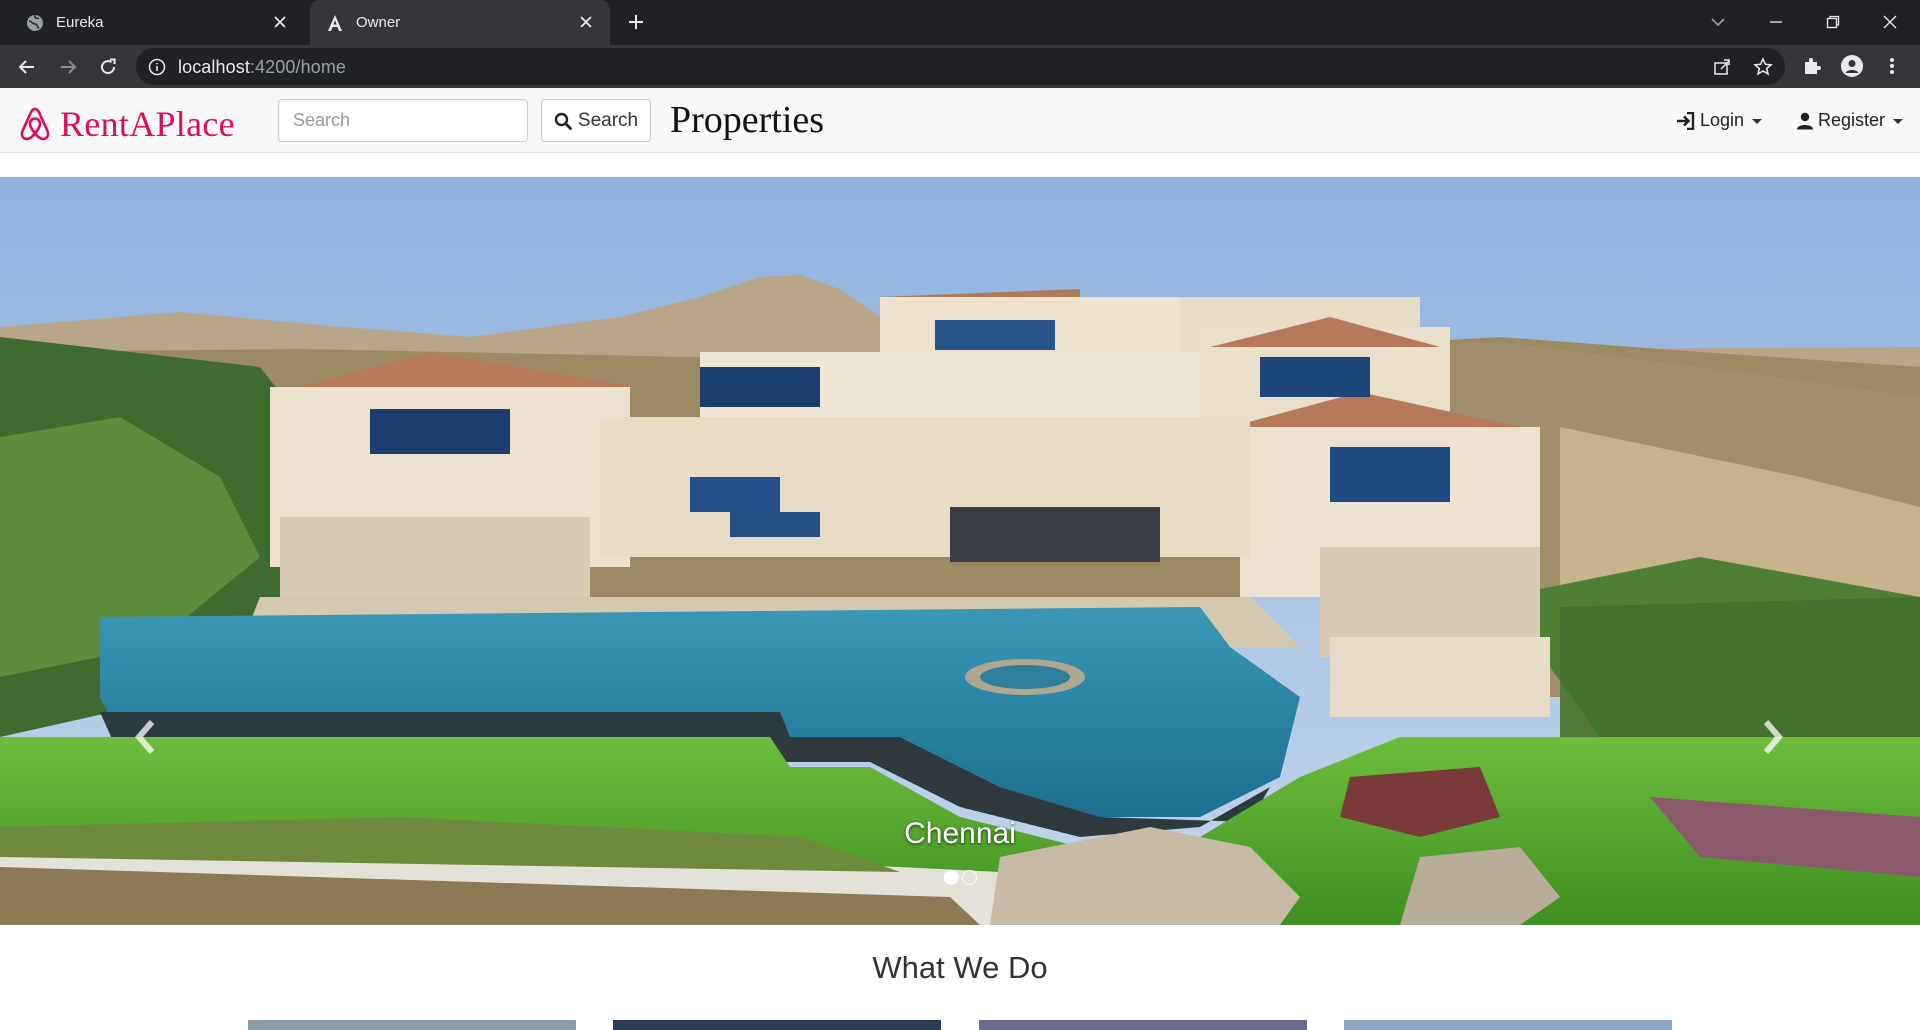 This screenshot has height=1030, width=1920. Describe the element at coordinates (960, 22) in the screenshot. I see `browser-tab-bar: Eureka Owner` at that location.